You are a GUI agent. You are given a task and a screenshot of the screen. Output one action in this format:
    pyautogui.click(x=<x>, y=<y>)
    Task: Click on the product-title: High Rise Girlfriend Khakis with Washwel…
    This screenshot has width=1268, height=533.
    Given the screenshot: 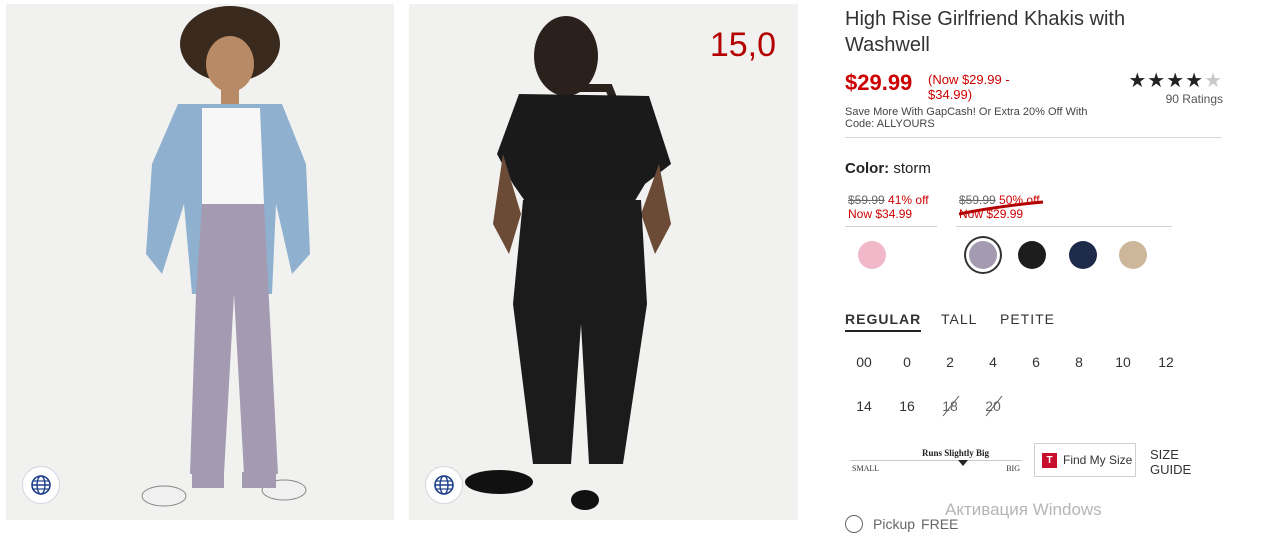 What is the action you would take?
    pyautogui.click(x=985, y=32)
    